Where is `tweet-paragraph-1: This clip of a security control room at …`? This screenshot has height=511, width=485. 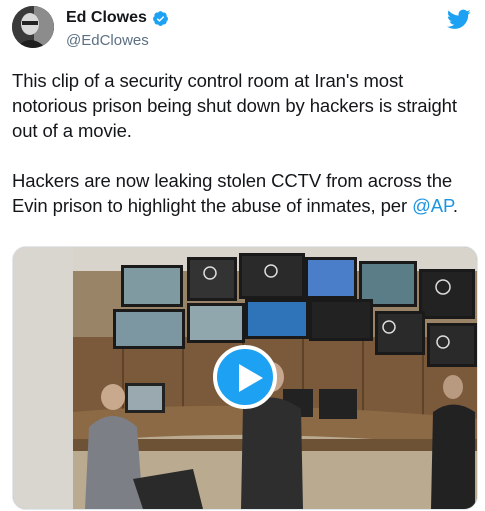 tweet-paragraph-1: This clip of a security control room at … is located at coordinates (234, 105).